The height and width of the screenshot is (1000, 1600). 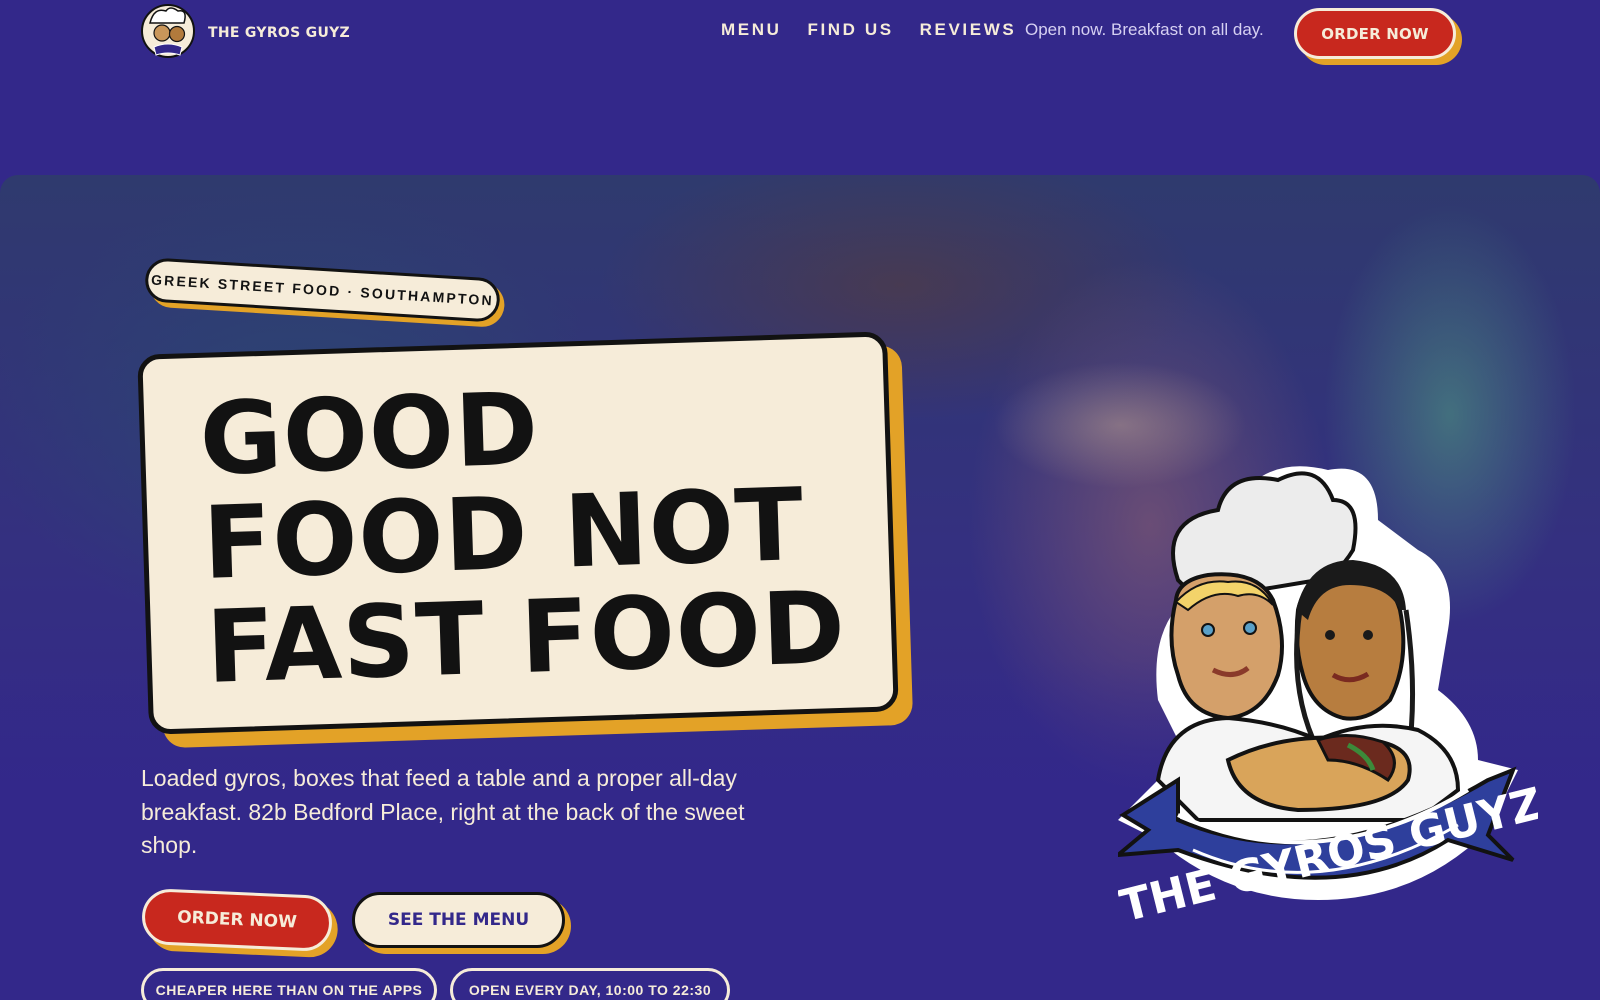 I want to click on main-nav: MENU FIND US REVIEWS, so click(x=881, y=30).